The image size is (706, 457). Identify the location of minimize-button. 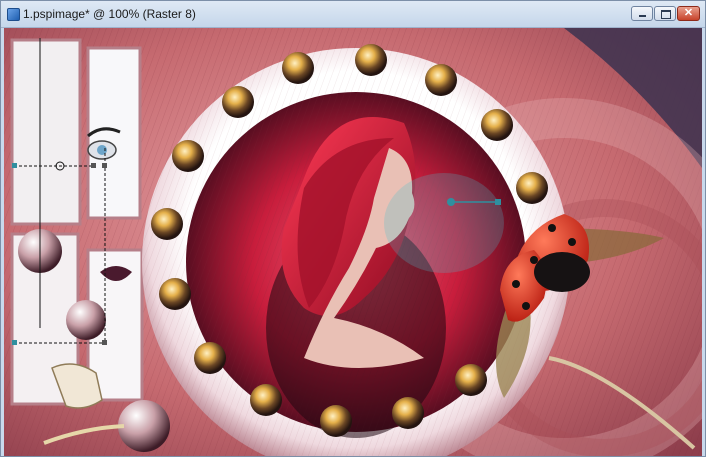
(642, 13).